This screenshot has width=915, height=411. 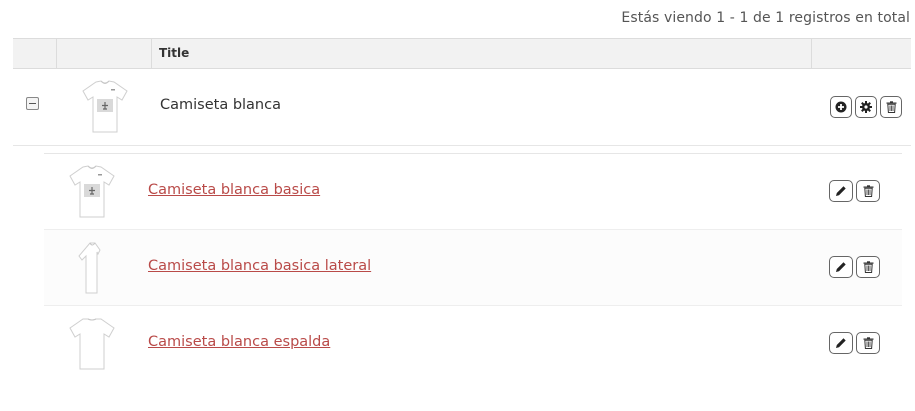 I want to click on settings-button, so click(x=866, y=107).